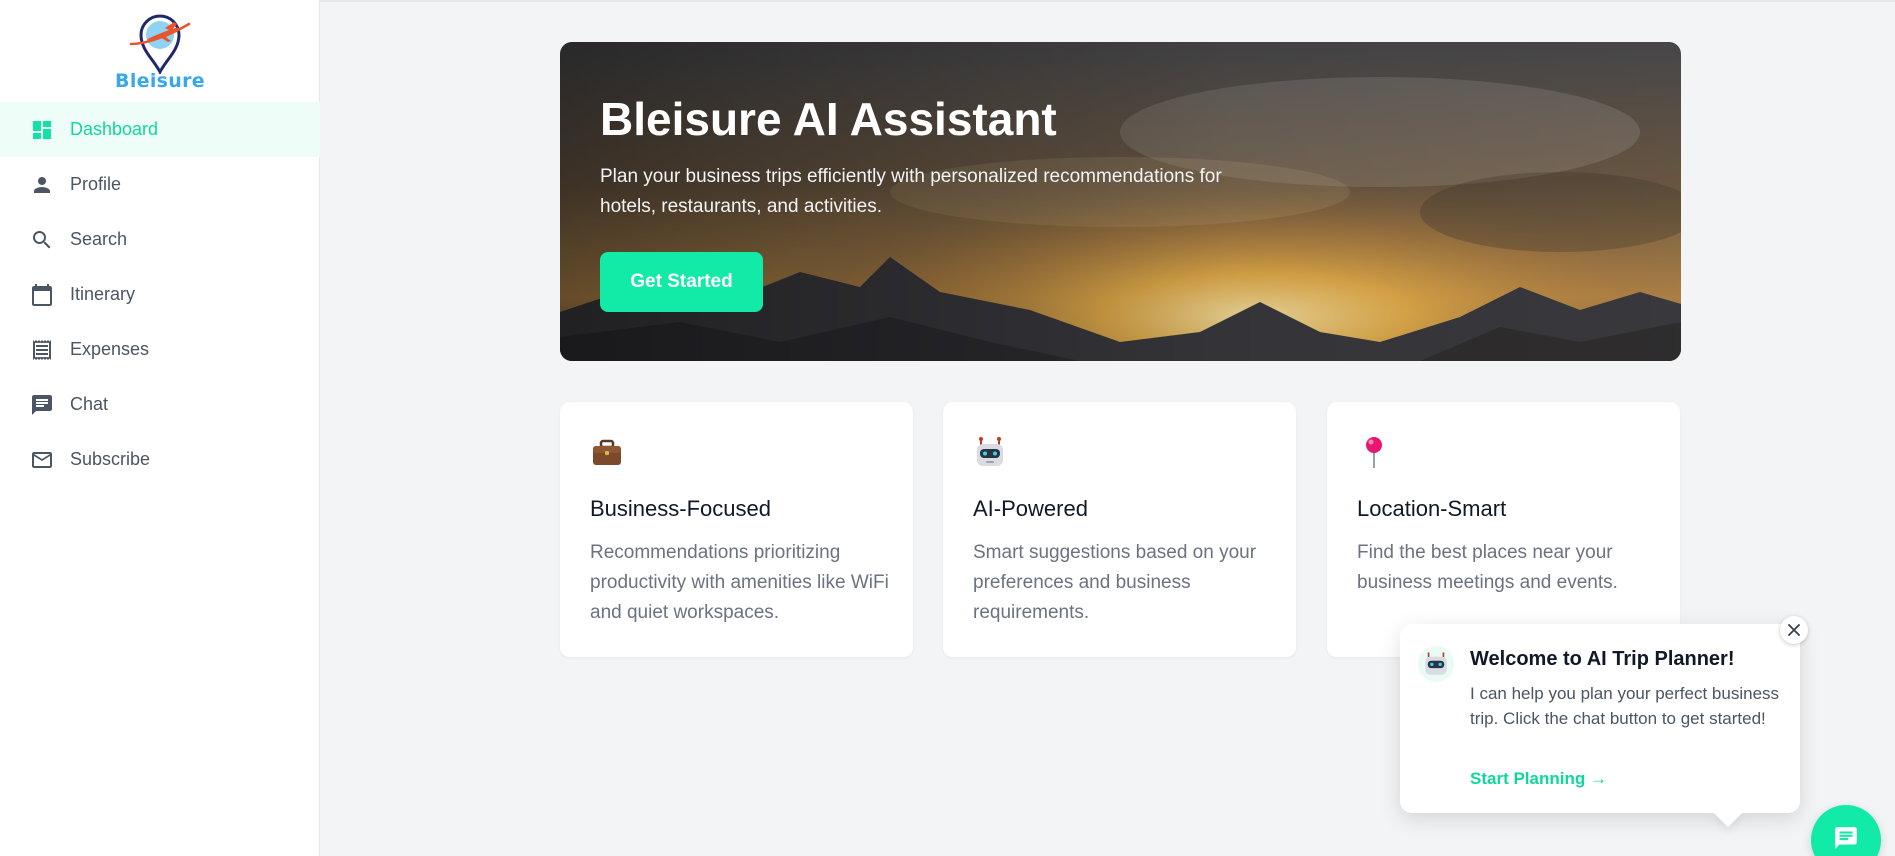 The width and height of the screenshot is (1895, 856). What do you see at coordinates (42, 350) in the screenshot?
I see `receipt-icon` at bounding box center [42, 350].